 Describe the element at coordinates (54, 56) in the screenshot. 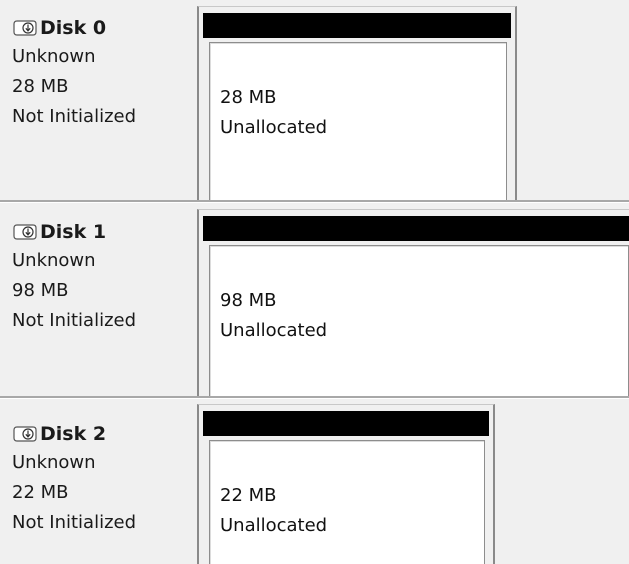

I see `disk-type-0: Unknown` at that location.